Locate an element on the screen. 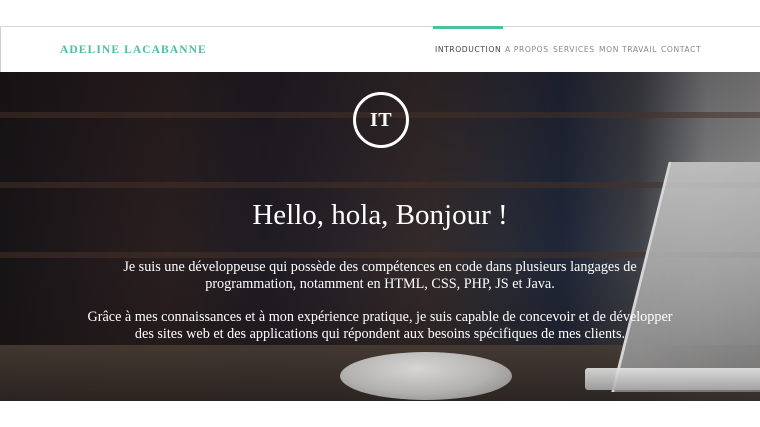  nav-contact: CONTACT is located at coordinates (681, 49).